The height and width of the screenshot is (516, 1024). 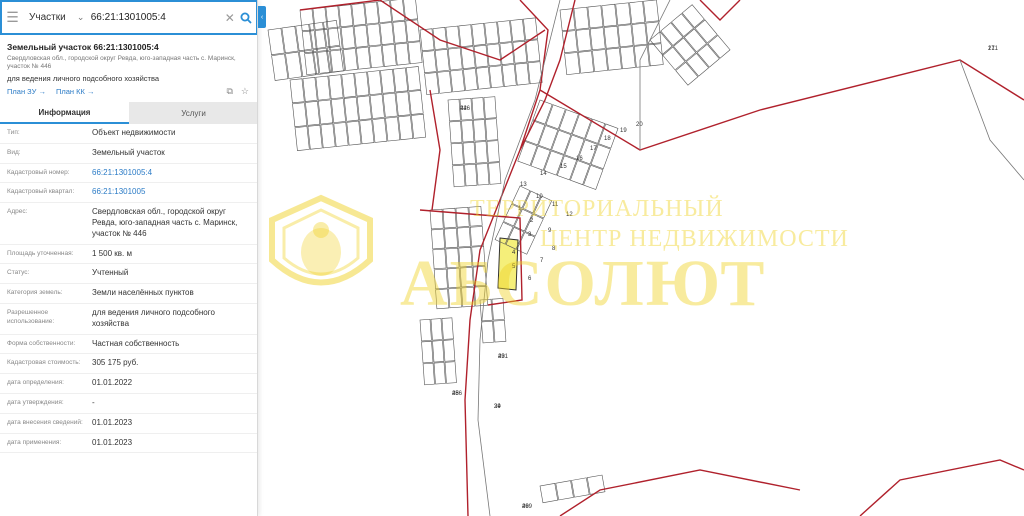 I want to click on parcel-number-label: 20, so click(x=639, y=125).